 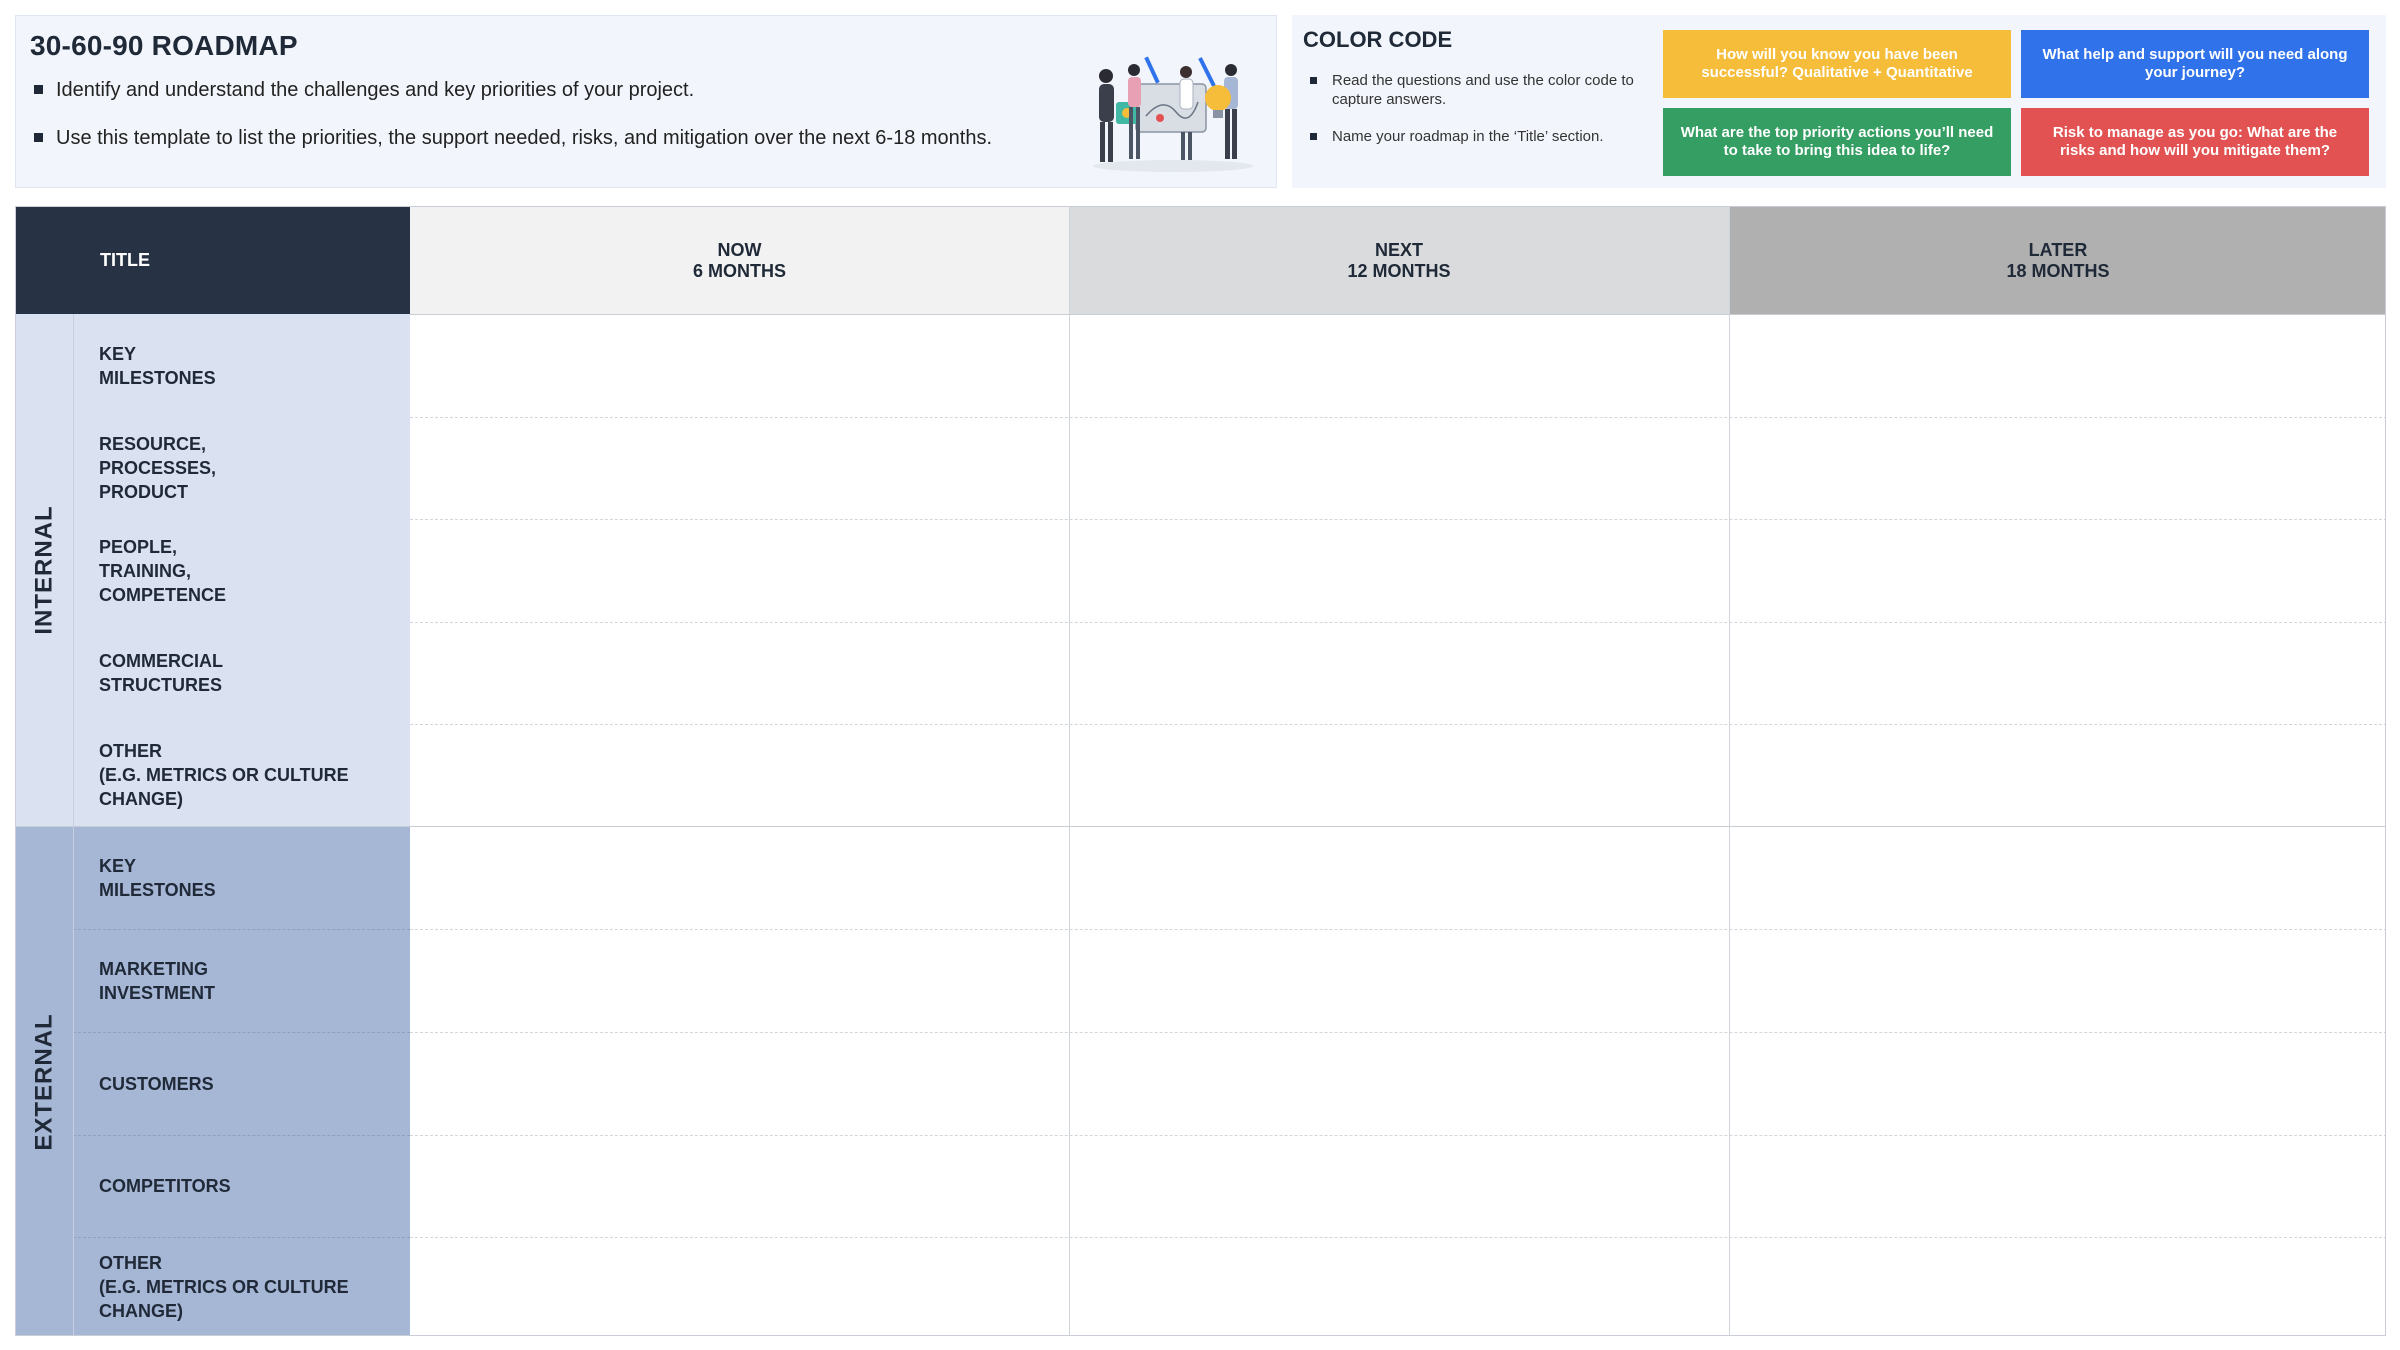 I want to click on column-header-line2: 18 MONTHS, so click(x=2058, y=270).